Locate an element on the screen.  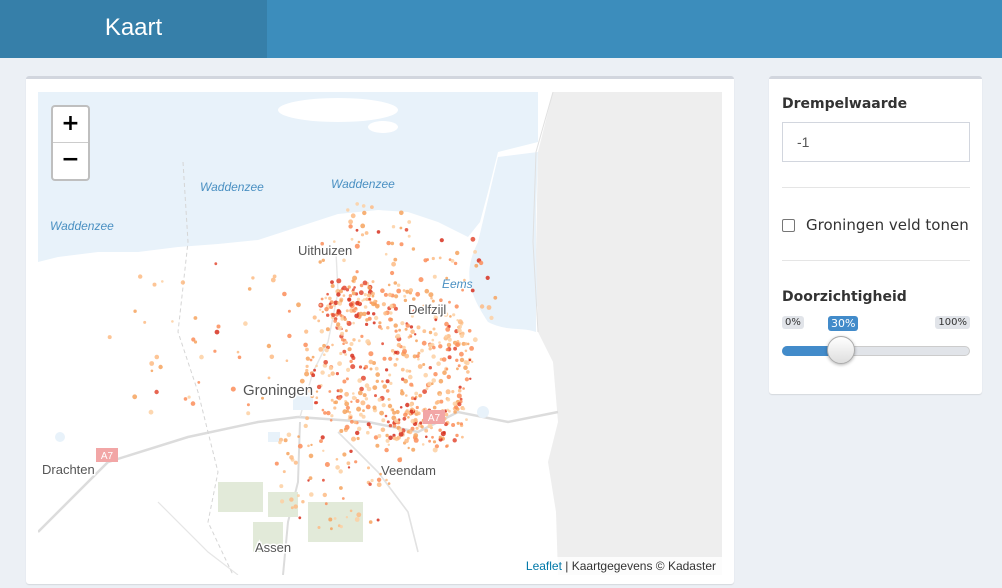
zoom-in-button: + is located at coordinates (70, 125).